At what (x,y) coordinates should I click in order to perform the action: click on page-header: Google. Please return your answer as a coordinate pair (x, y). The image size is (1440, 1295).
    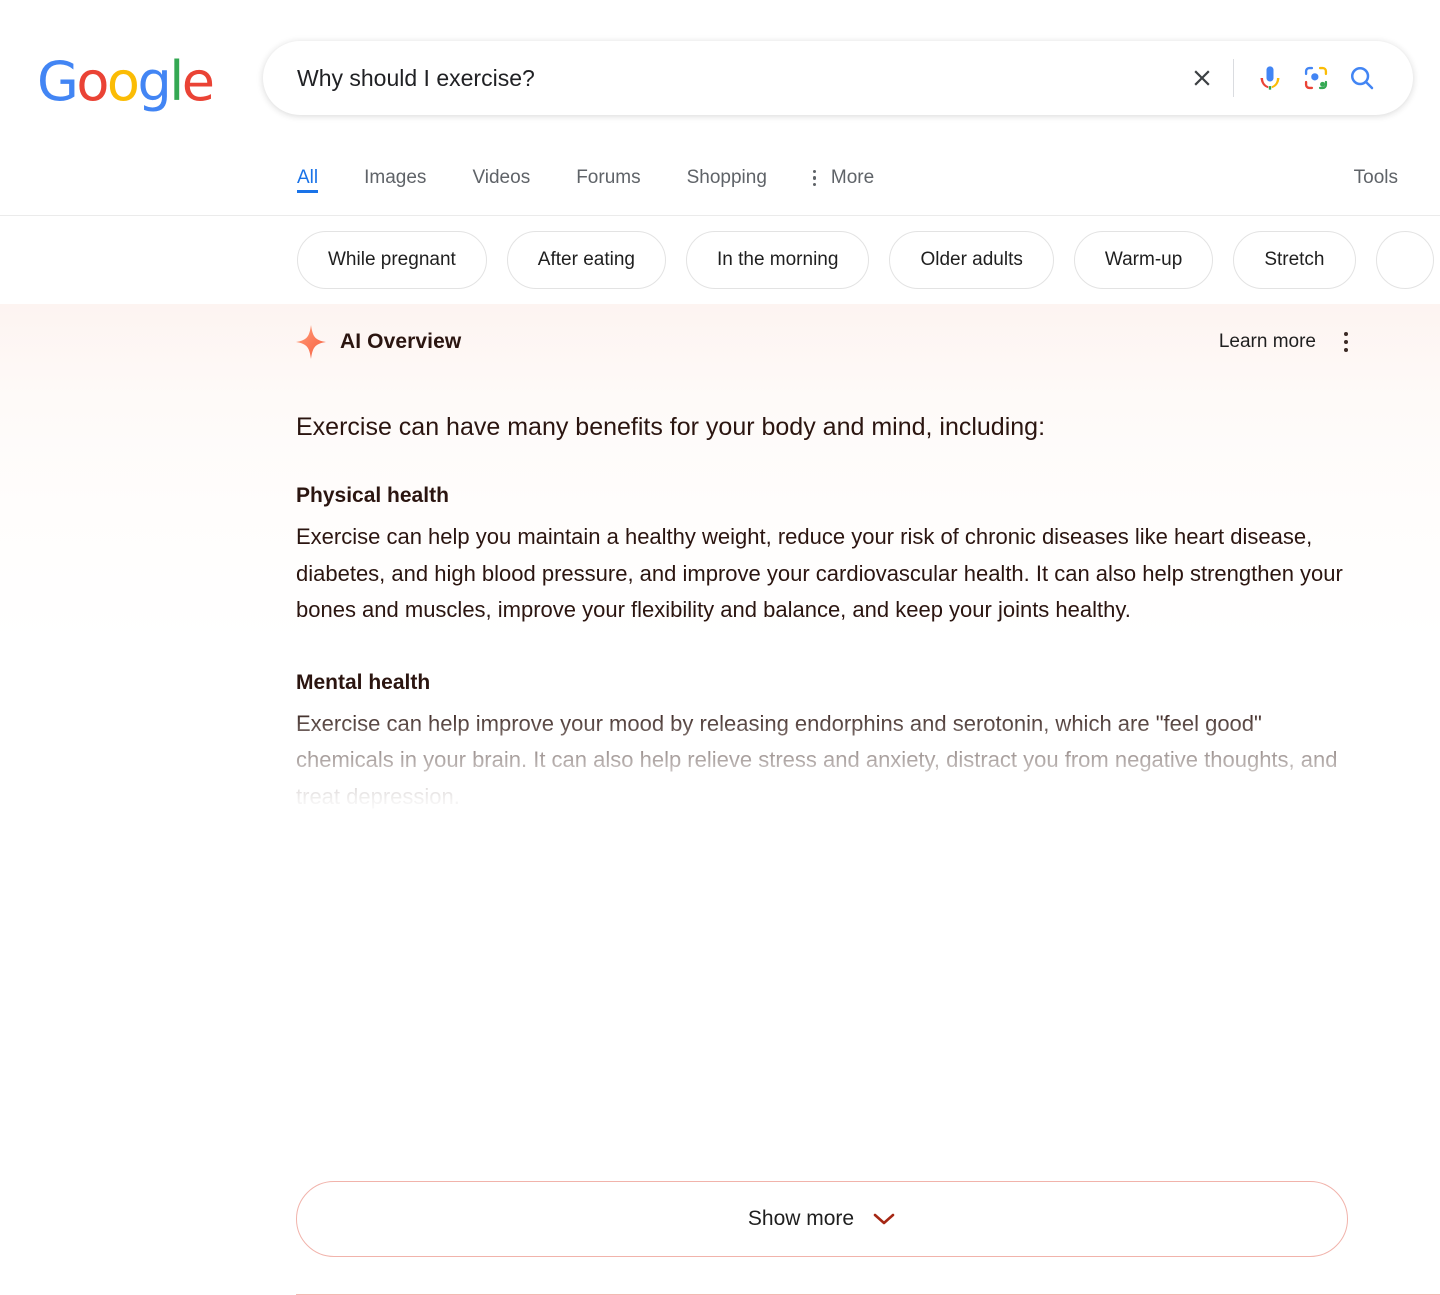
    Looking at the image, I should click on (720, 72).